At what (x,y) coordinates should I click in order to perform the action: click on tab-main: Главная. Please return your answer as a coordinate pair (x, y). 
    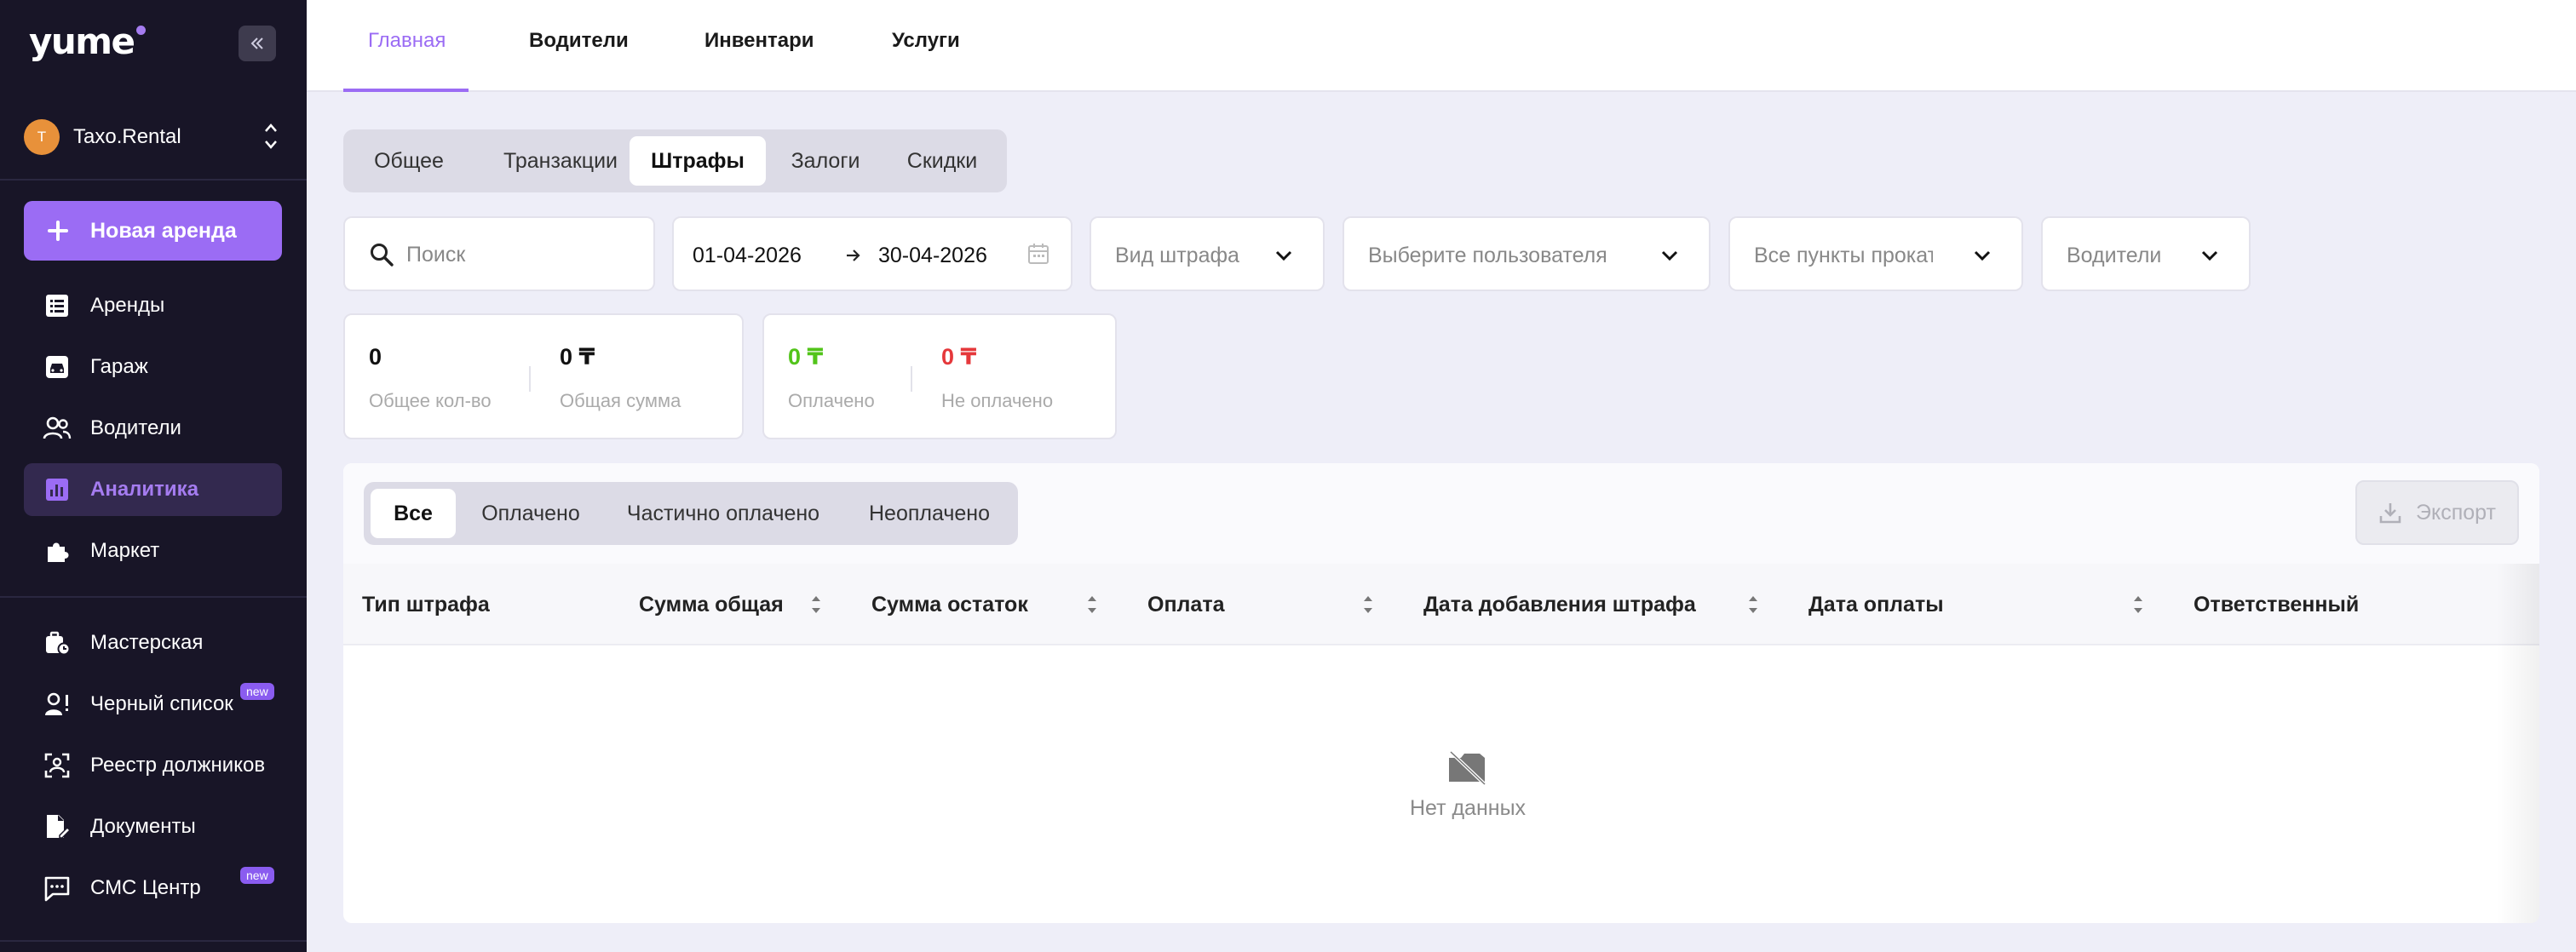
    Looking at the image, I should click on (407, 41).